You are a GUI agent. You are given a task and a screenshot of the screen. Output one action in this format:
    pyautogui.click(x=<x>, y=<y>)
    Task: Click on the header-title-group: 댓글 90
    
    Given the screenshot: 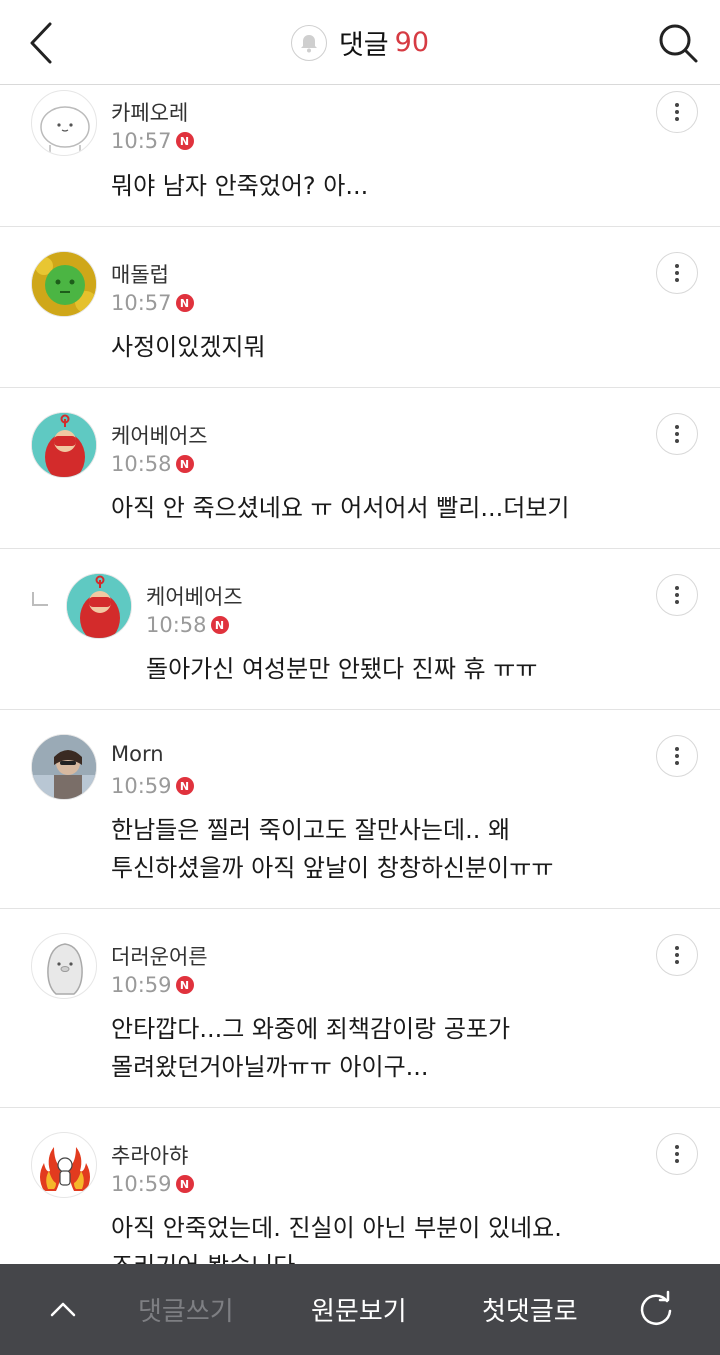 What is the action you would take?
    pyautogui.click(x=360, y=42)
    